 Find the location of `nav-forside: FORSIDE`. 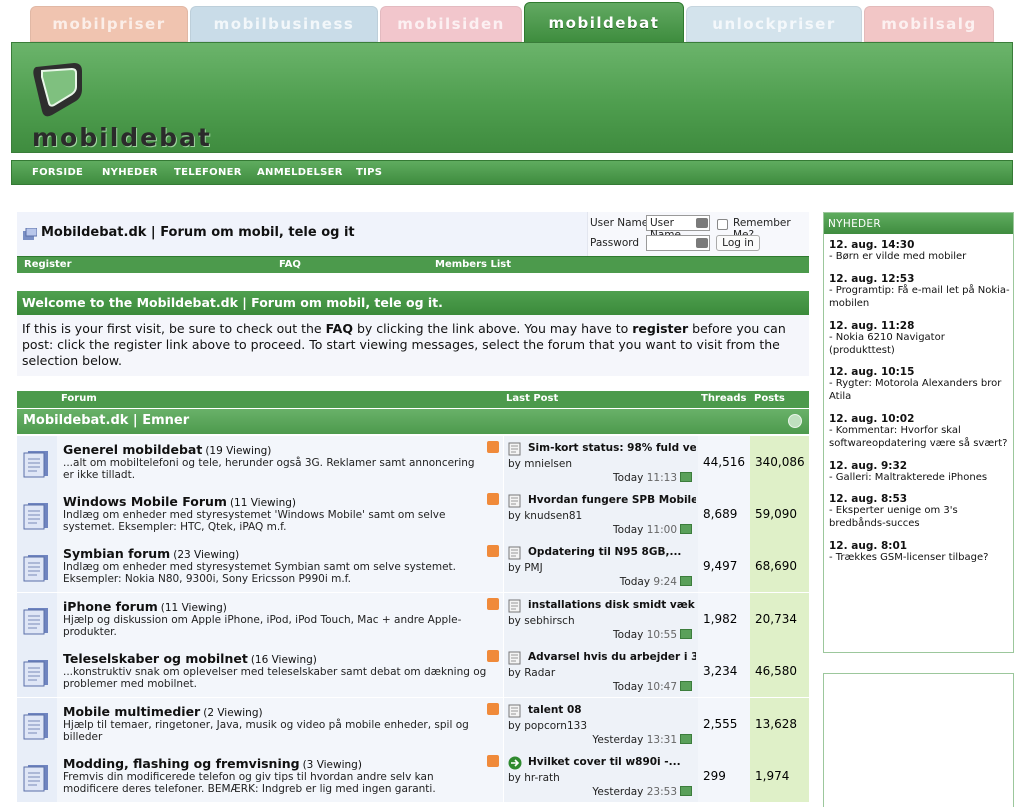

nav-forside: FORSIDE is located at coordinates (57, 172).